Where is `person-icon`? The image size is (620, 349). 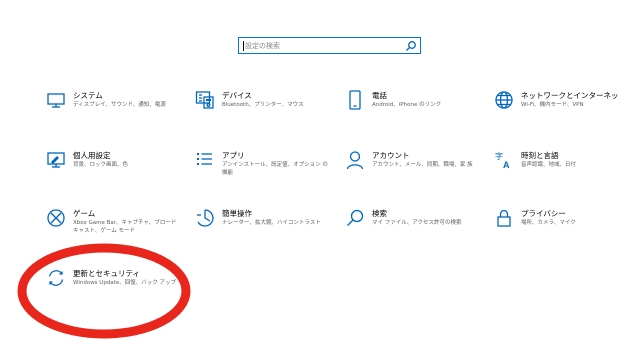
person-icon is located at coordinates (355, 160).